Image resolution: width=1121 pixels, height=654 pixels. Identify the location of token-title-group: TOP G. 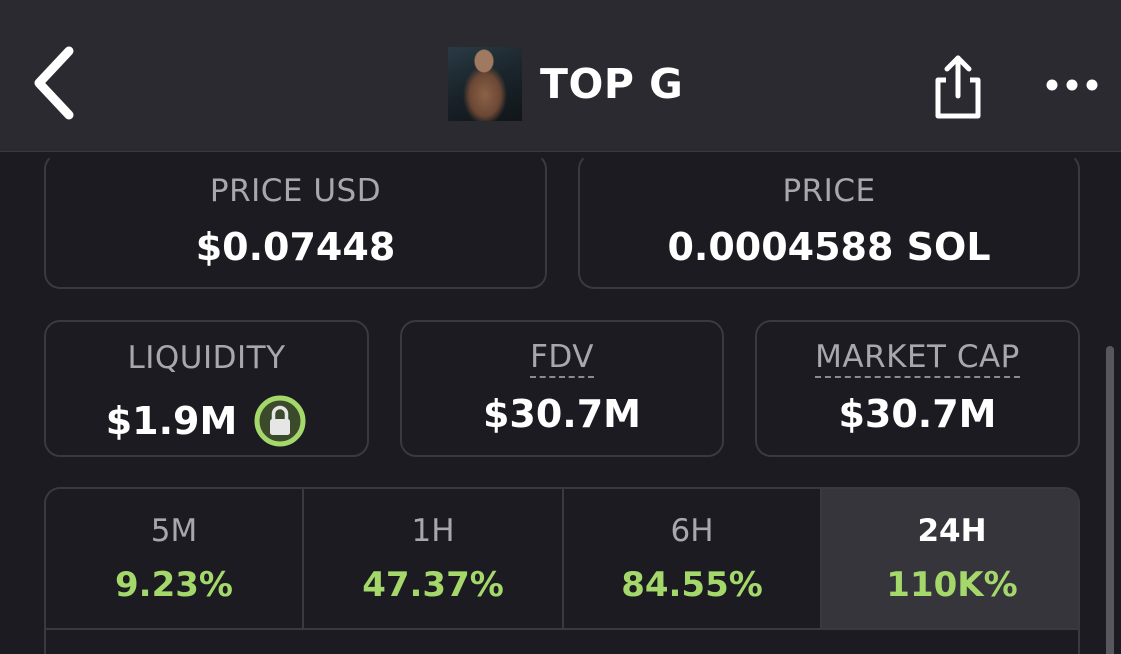
(565, 84).